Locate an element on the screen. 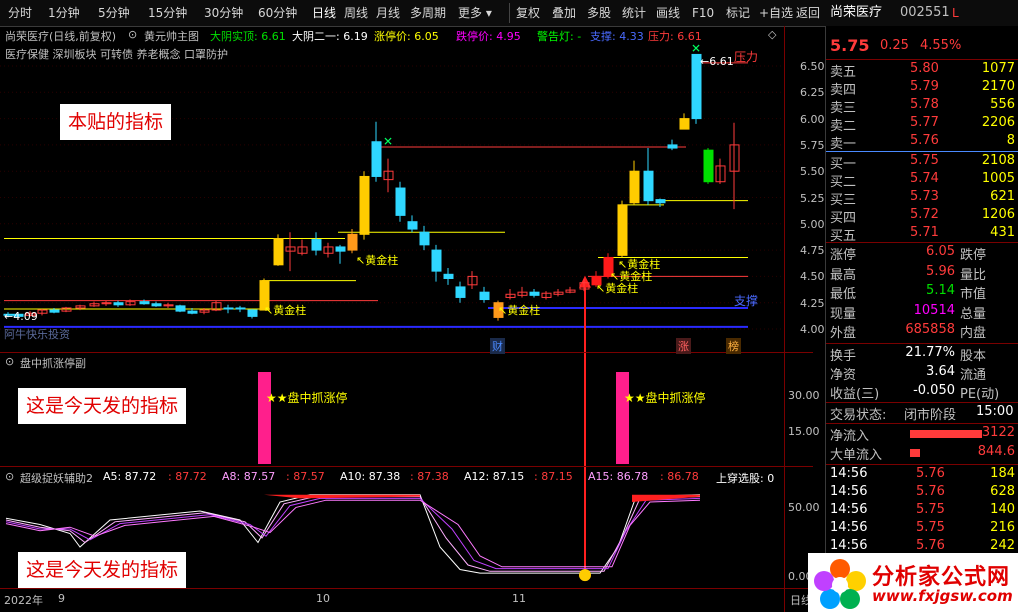 This screenshot has width=1018, height=612. stat-value: -0.050 is located at coordinates (934, 390).